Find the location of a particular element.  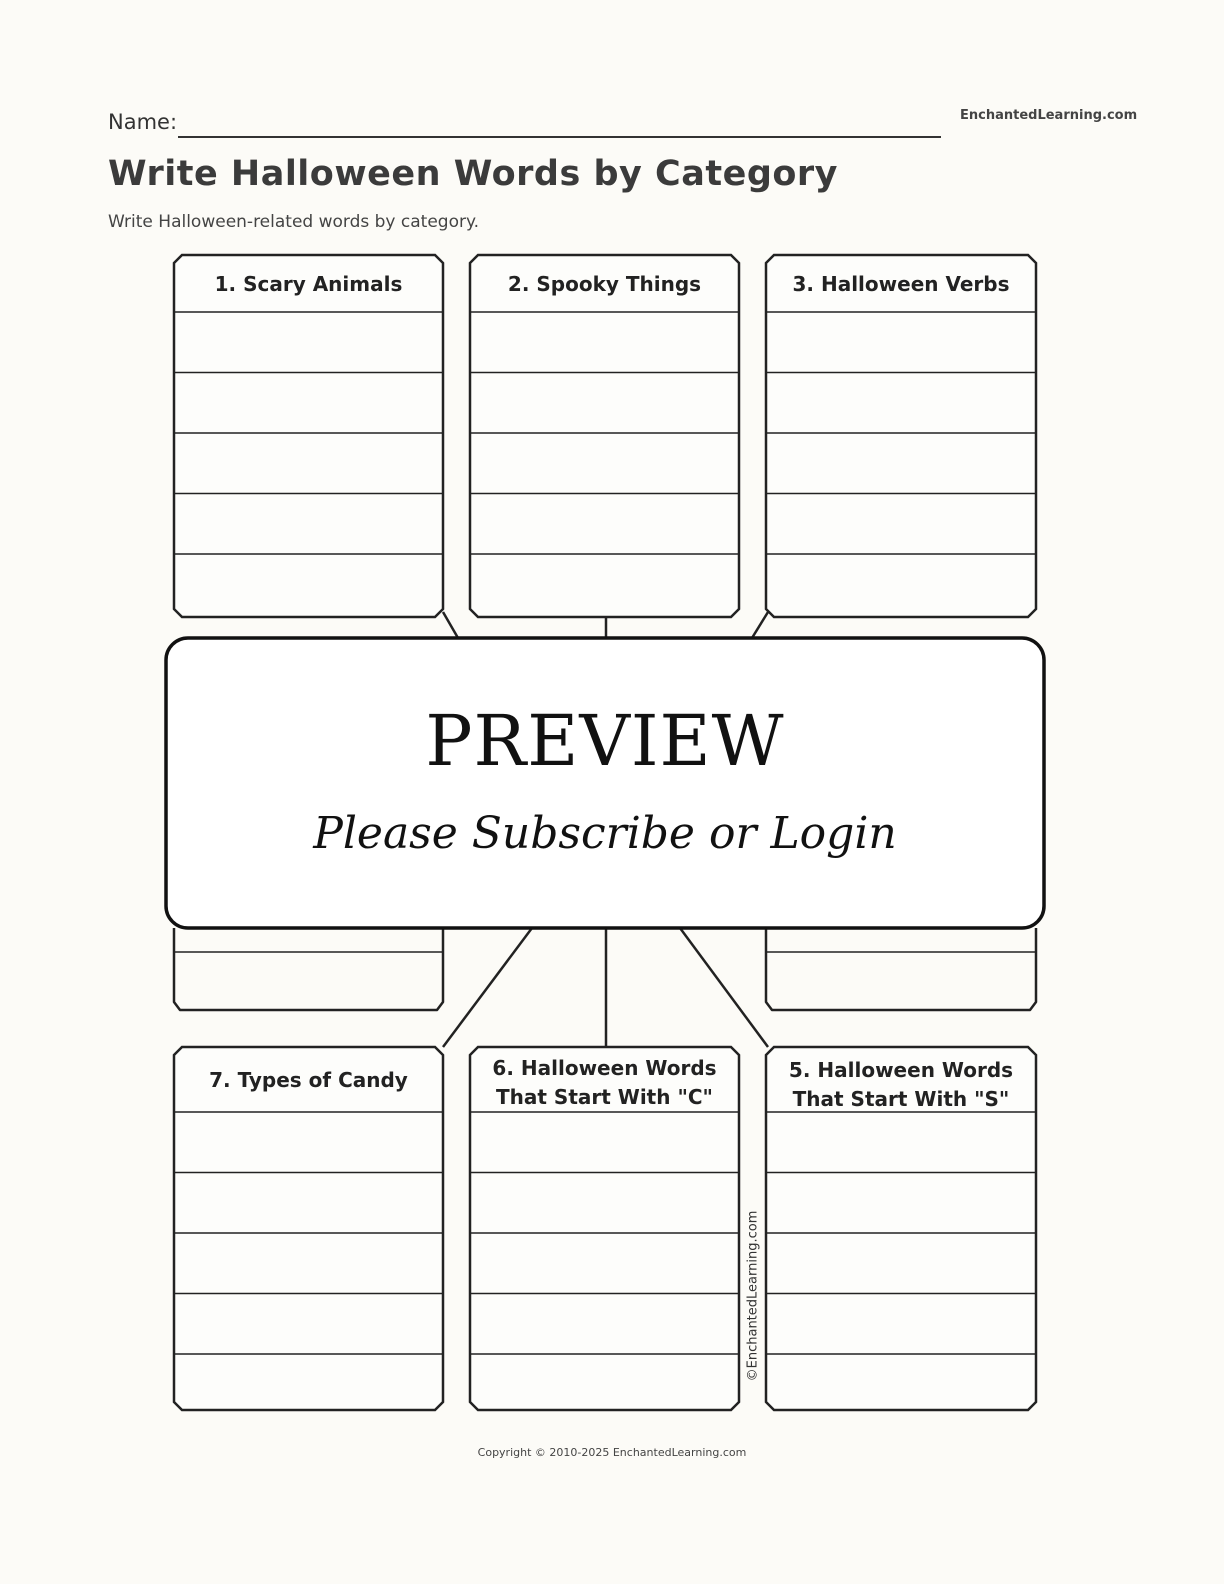

box-6-title: 6. Halloween Words That Start With "C" is located at coordinates (604, 1083).